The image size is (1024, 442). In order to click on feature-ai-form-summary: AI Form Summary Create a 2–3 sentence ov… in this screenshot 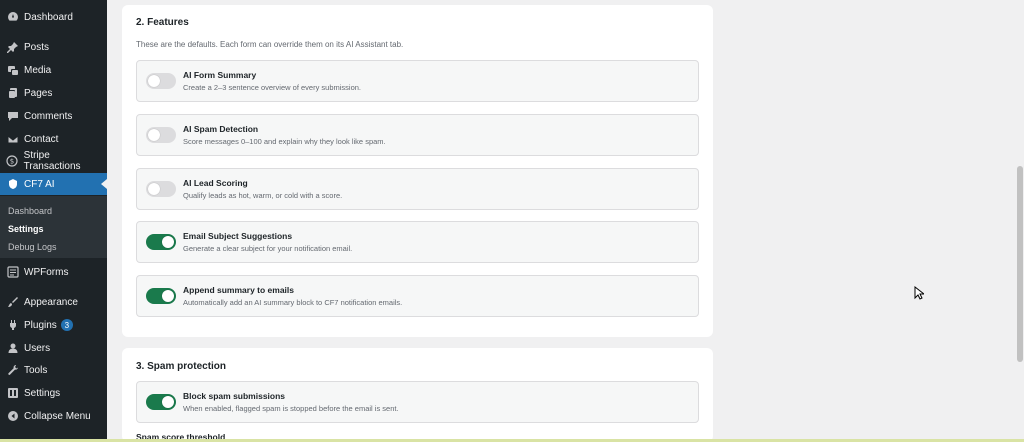, I will do `click(417, 81)`.